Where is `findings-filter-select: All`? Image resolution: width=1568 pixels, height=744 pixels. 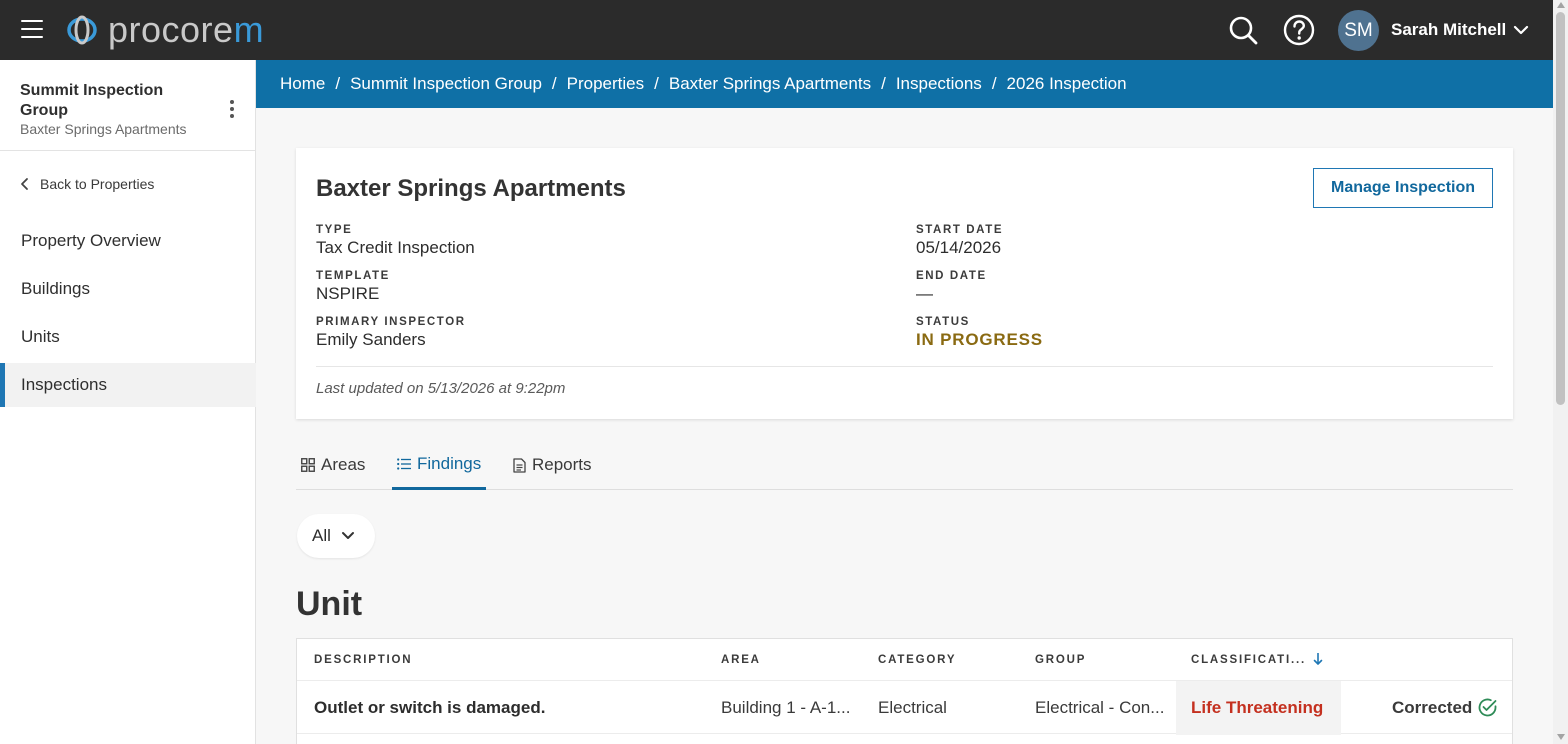 findings-filter-select: All is located at coordinates (336, 536).